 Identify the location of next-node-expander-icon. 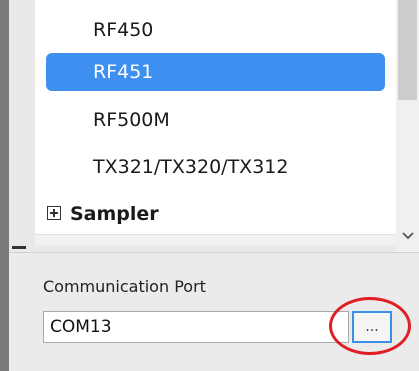
(19, 247).